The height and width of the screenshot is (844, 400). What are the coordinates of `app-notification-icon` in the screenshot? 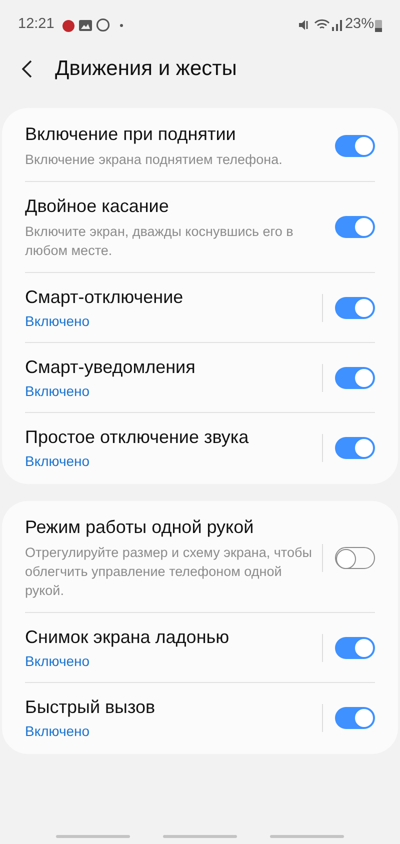 It's located at (69, 25).